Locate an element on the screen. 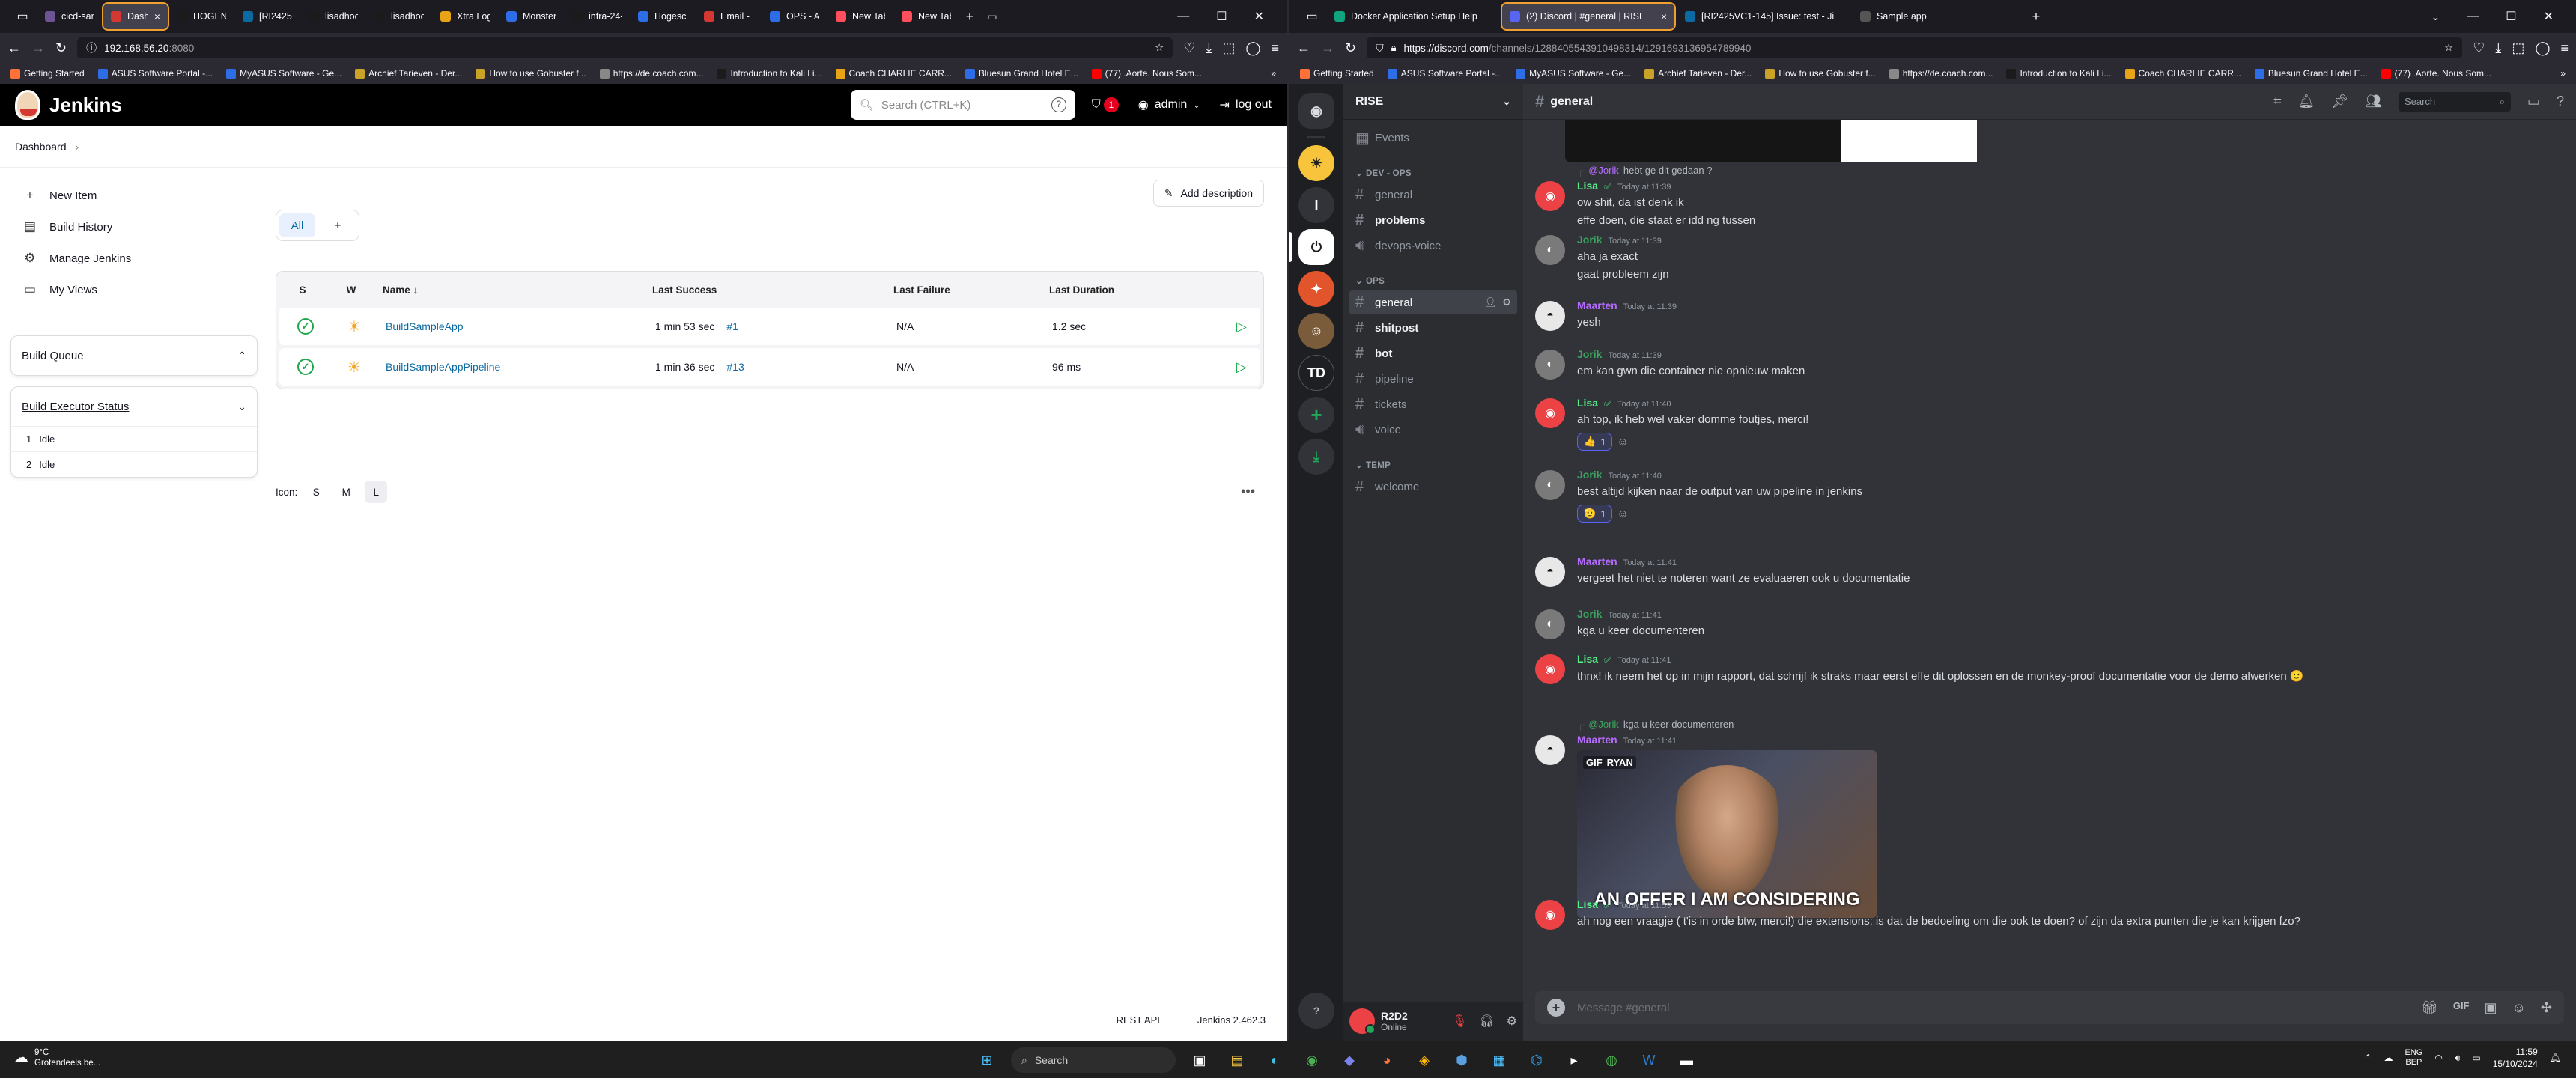  back-icon: ← is located at coordinates (1303, 48).